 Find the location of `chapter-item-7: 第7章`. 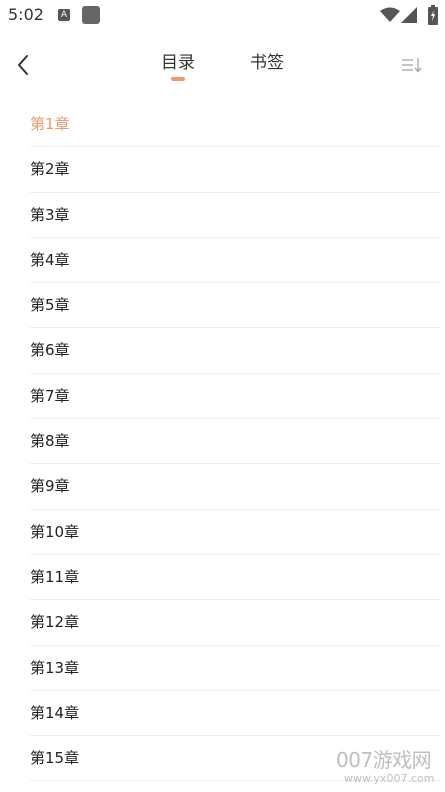

chapter-item-7: 第7章 is located at coordinates (235, 397).